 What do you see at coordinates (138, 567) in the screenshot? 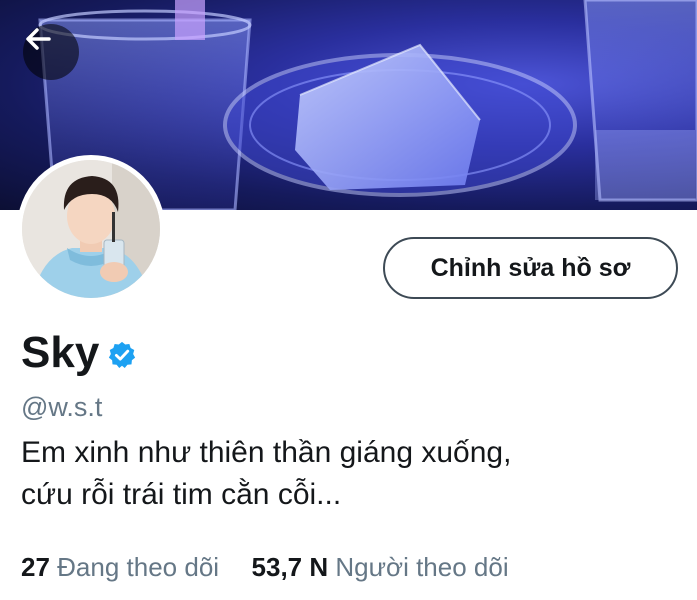
I see `following-label: Đang theo dõi` at bounding box center [138, 567].